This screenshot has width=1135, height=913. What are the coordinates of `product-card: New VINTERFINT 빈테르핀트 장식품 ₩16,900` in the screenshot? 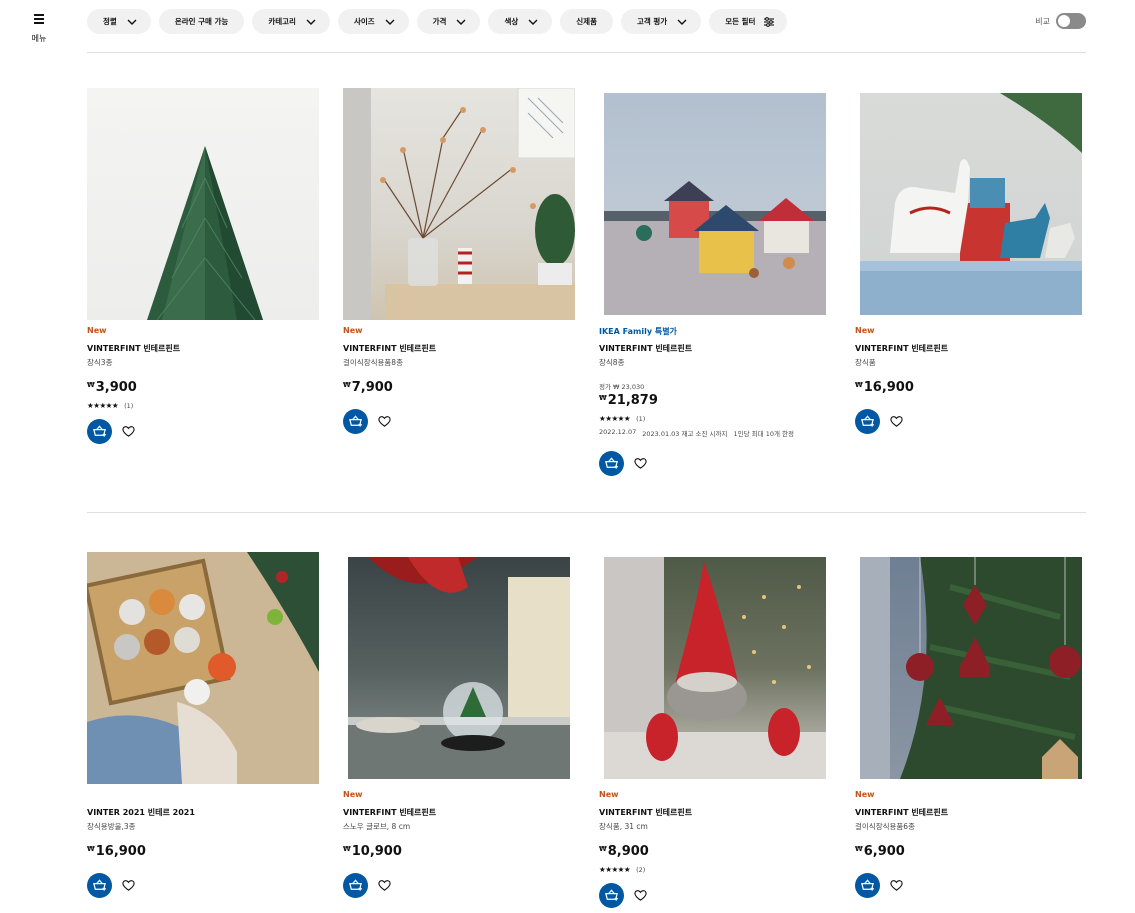 It's located at (971, 261).